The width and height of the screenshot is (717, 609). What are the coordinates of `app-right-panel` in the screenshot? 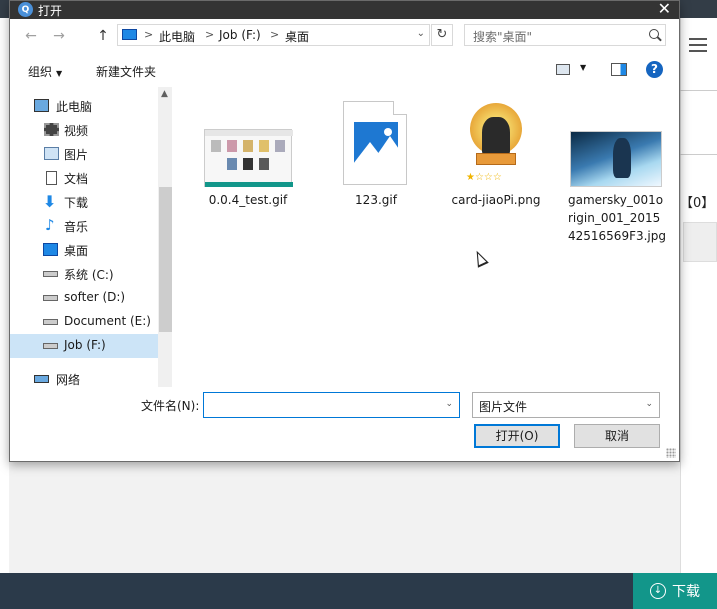 It's located at (698, 295).